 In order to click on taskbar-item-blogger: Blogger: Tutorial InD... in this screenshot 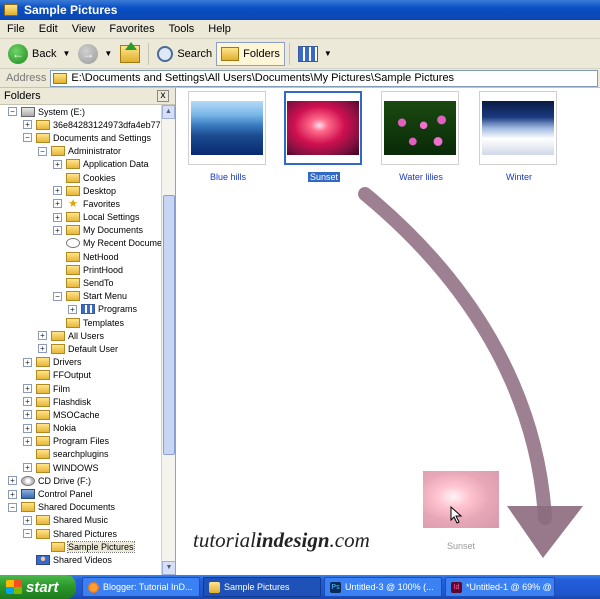, I will do `click(141, 587)`.